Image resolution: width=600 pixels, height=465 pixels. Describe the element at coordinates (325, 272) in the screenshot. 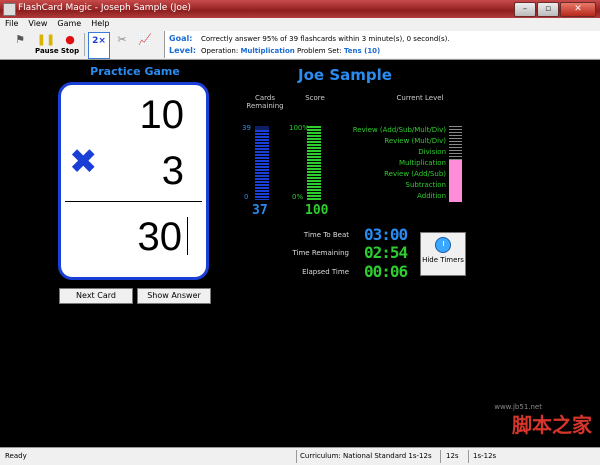

I see `elapsed-time-label: Elapsed Time` at that location.